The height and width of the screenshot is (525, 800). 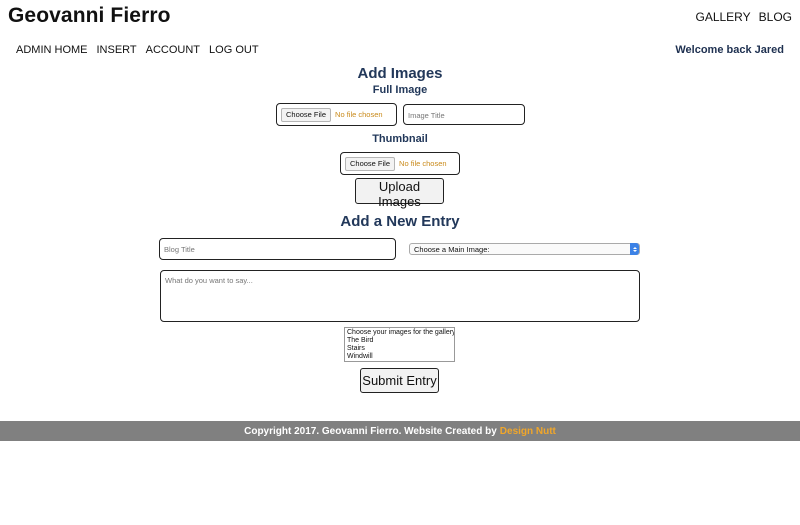 What do you see at coordinates (306, 114) in the screenshot?
I see `full-image-choose-file-button: Choose File` at bounding box center [306, 114].